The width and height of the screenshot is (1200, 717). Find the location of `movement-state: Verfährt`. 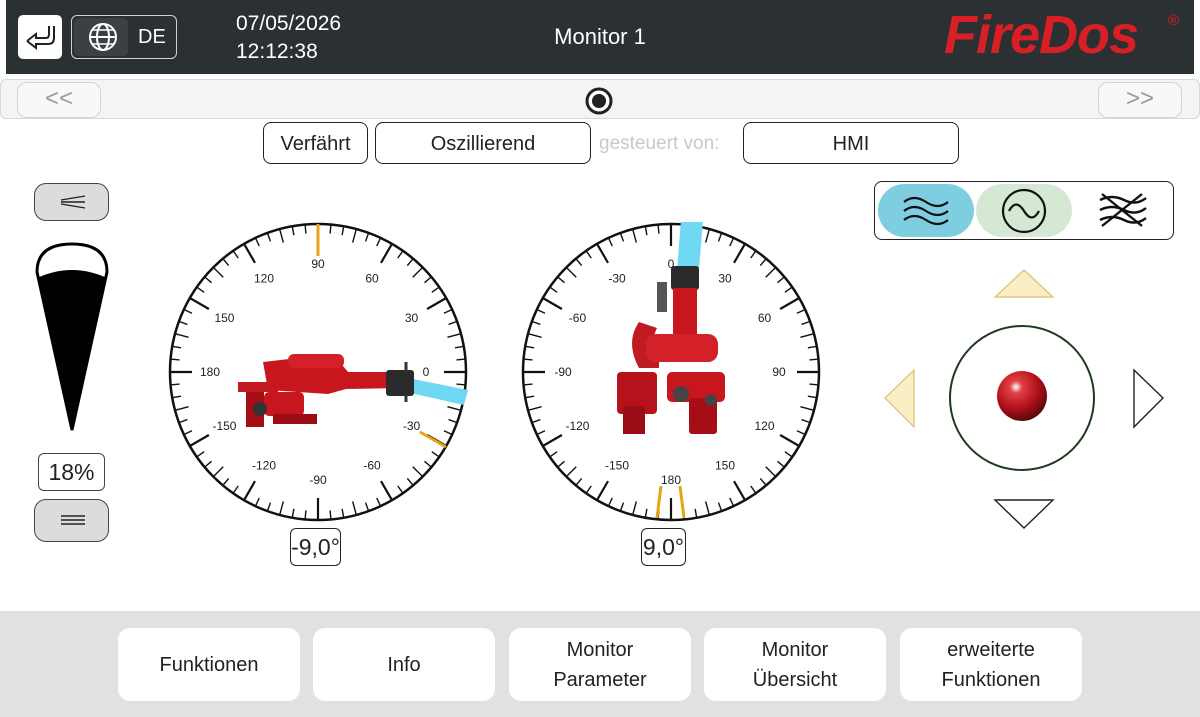

movement-state: Verfährt is located at coordinates (315, 143).